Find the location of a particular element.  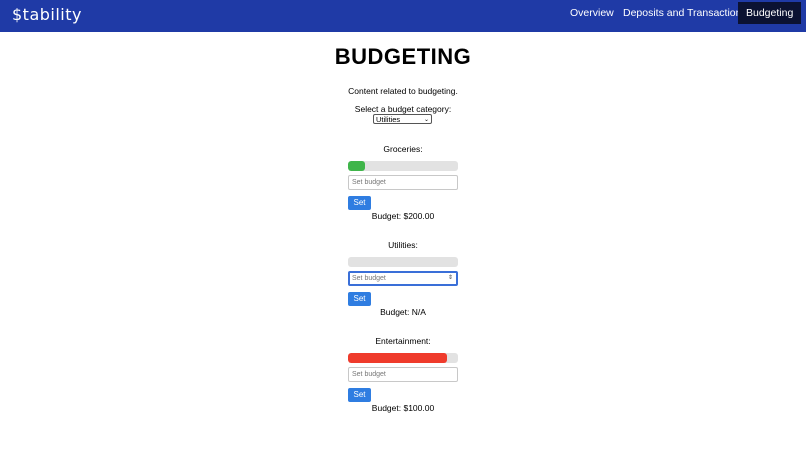

nav-item-overview: Overview is located at coordinates (592, 13).